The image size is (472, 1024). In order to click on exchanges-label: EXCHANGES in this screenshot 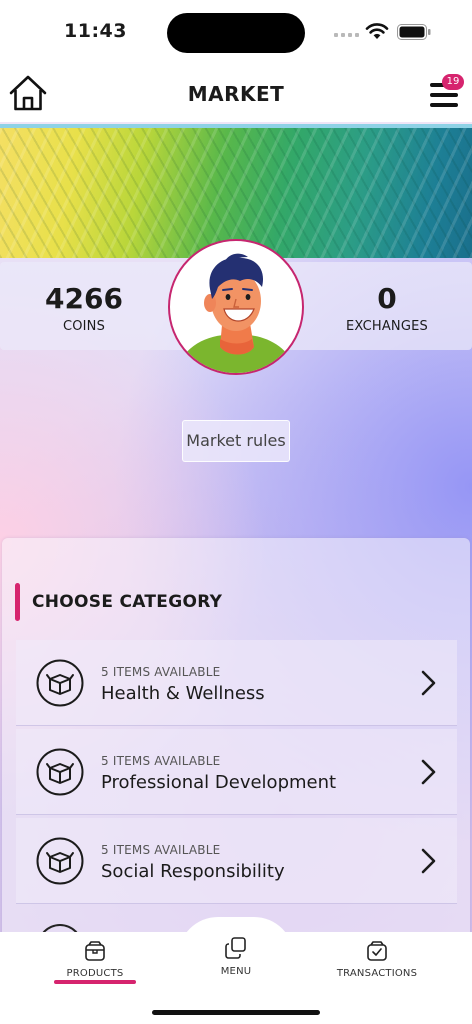, I will do `click(387, 326)`.